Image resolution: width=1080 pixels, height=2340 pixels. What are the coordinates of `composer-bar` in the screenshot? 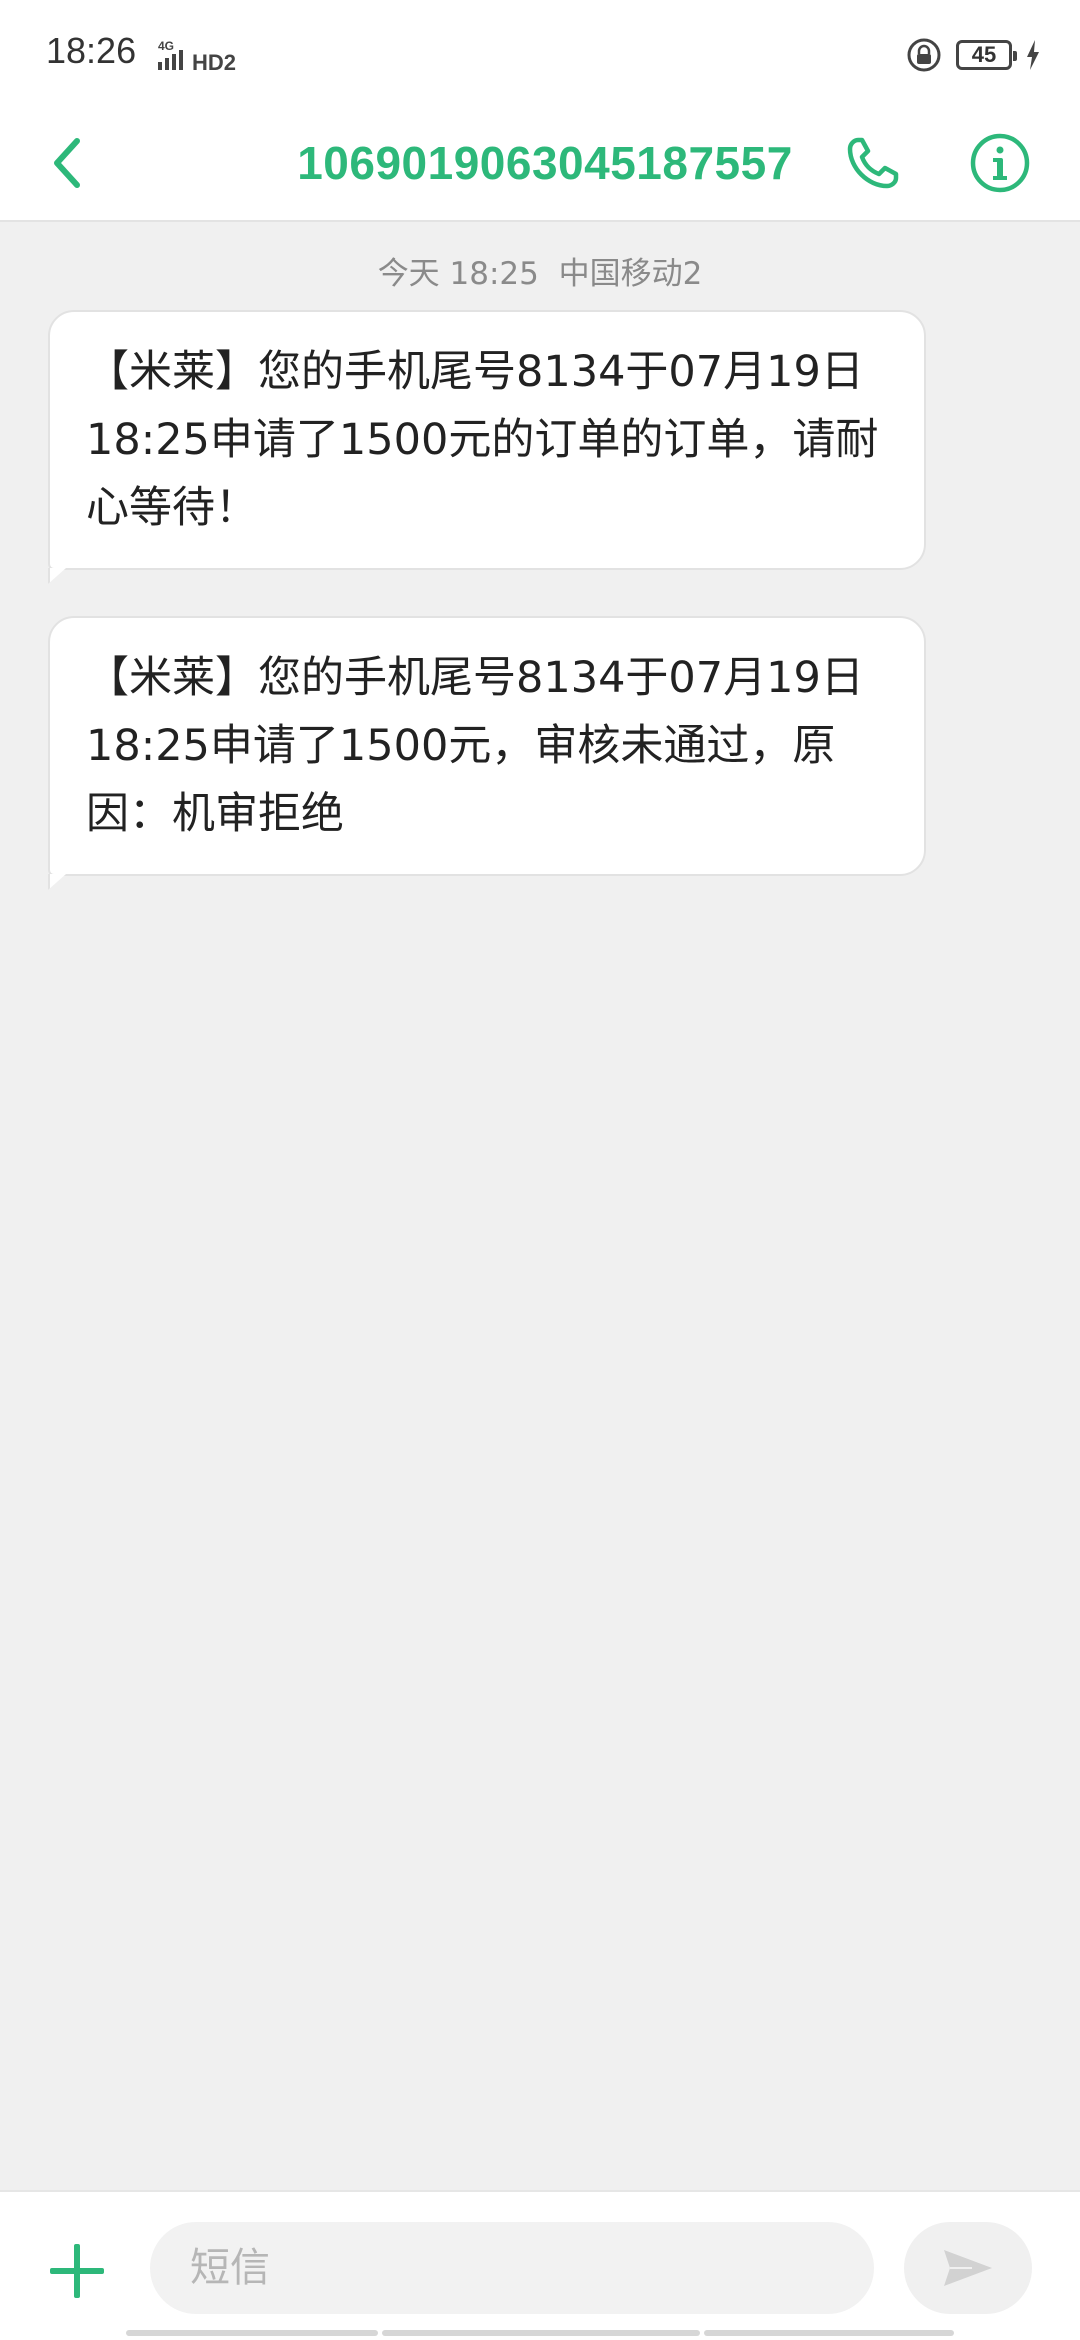 It's located at (540, 2265).